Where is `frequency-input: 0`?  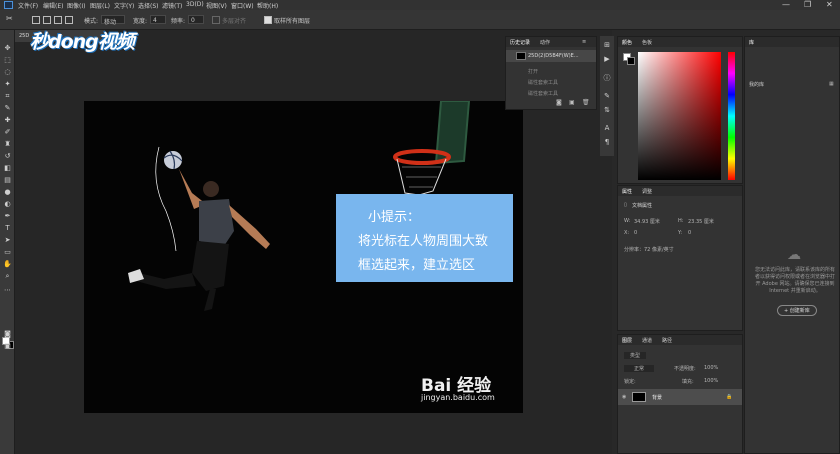
frequency-input: 0 is located at coordinates (196, 19).